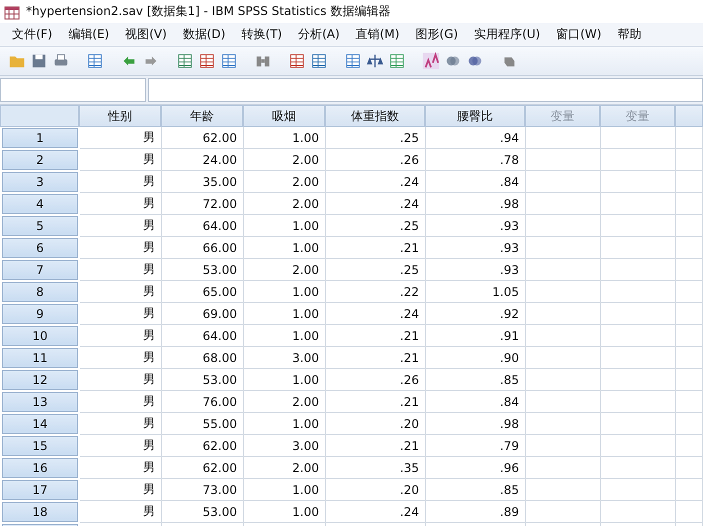 The width and height of the screenshot is (703, 526). What do you see at coordinates (40, 468) in the screenshot?
I see `row-header: 16` at bounding box center [40, 468].